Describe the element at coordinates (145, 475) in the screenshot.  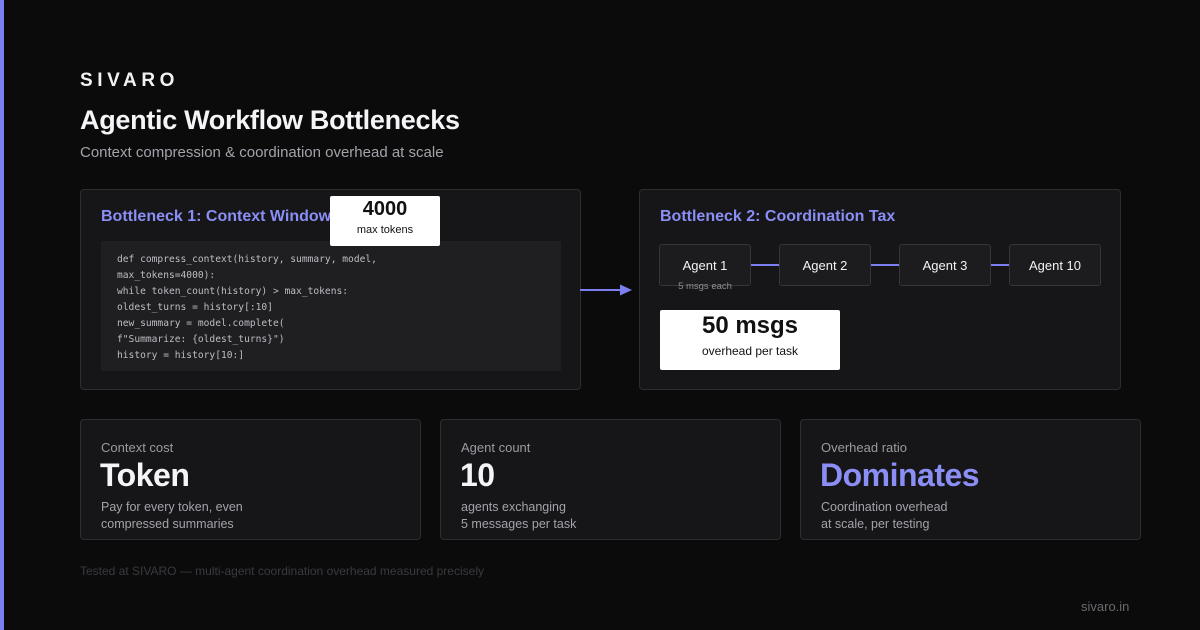
I see `stat-value: Token` at that location.